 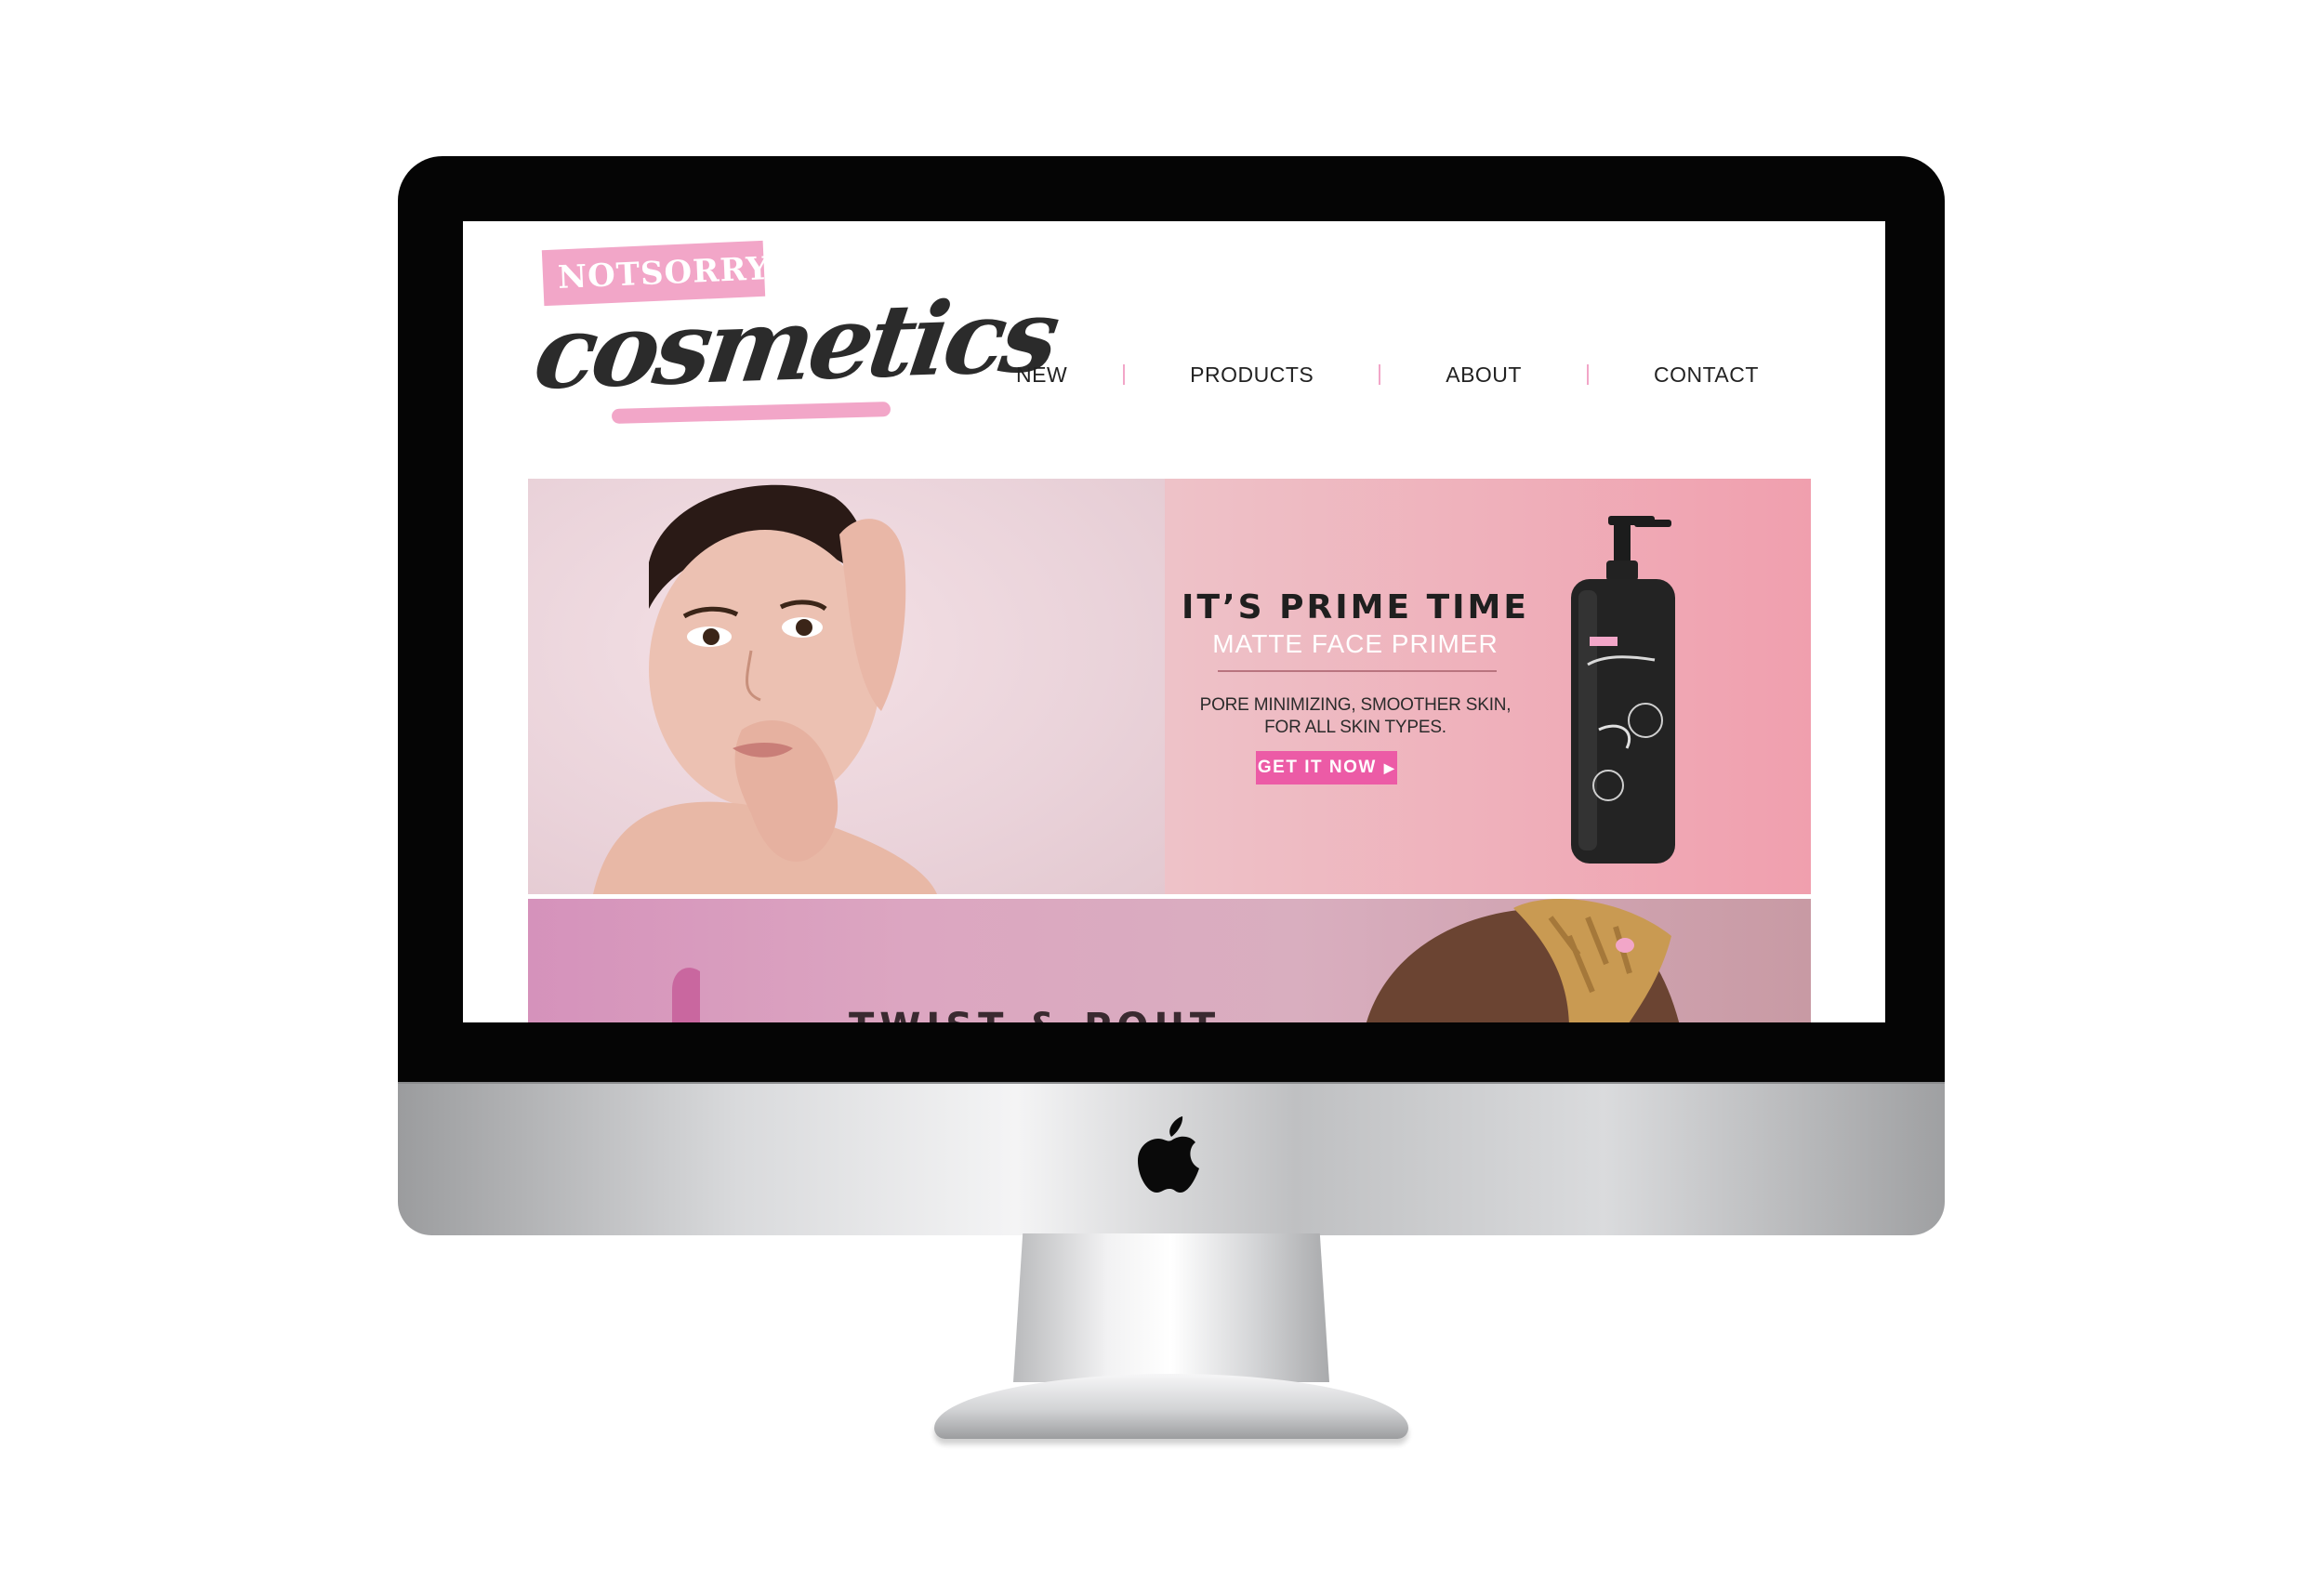 I want to click on hero-divider, so click(x=1357, y=671).